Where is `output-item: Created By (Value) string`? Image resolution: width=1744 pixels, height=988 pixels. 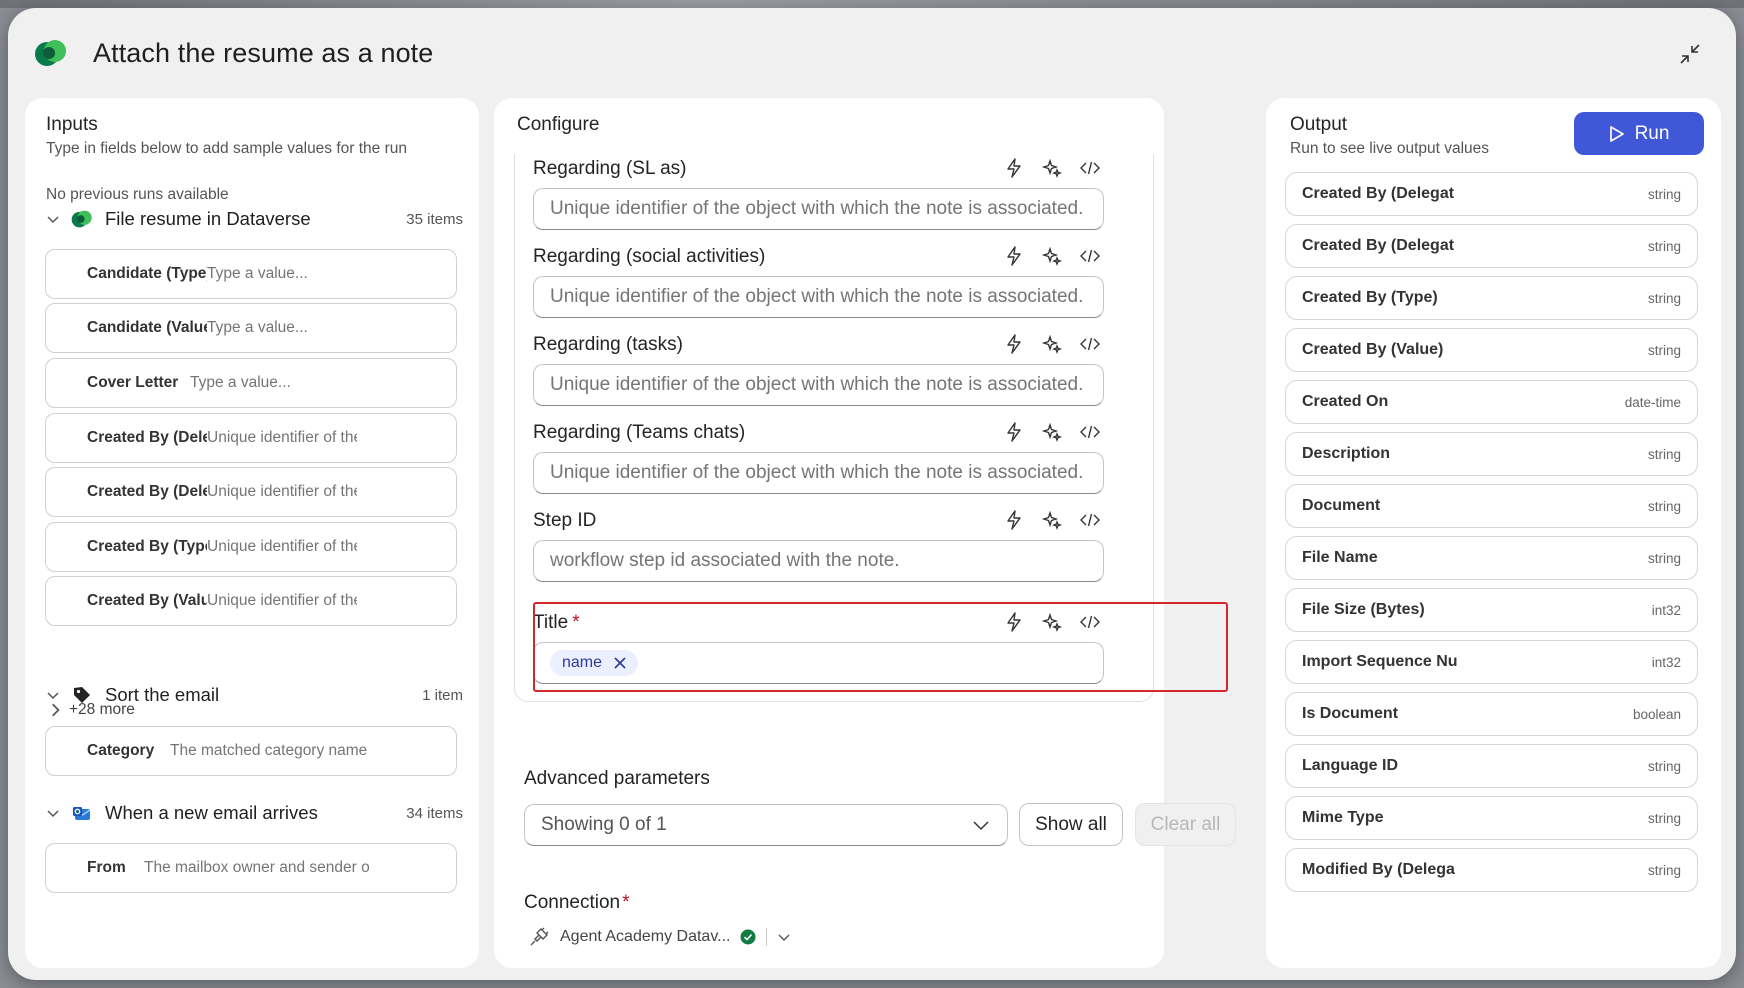 output-item: Created By (Value) string is located at coordinates (1491, 350).